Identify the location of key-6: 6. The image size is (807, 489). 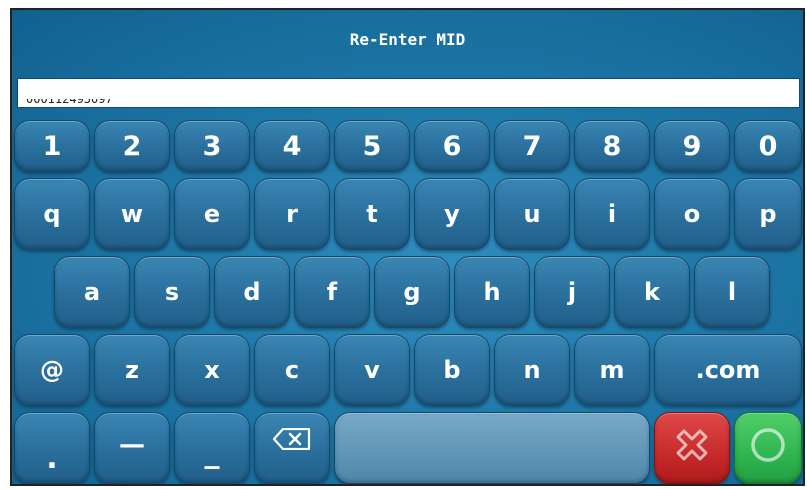
(452, 146).